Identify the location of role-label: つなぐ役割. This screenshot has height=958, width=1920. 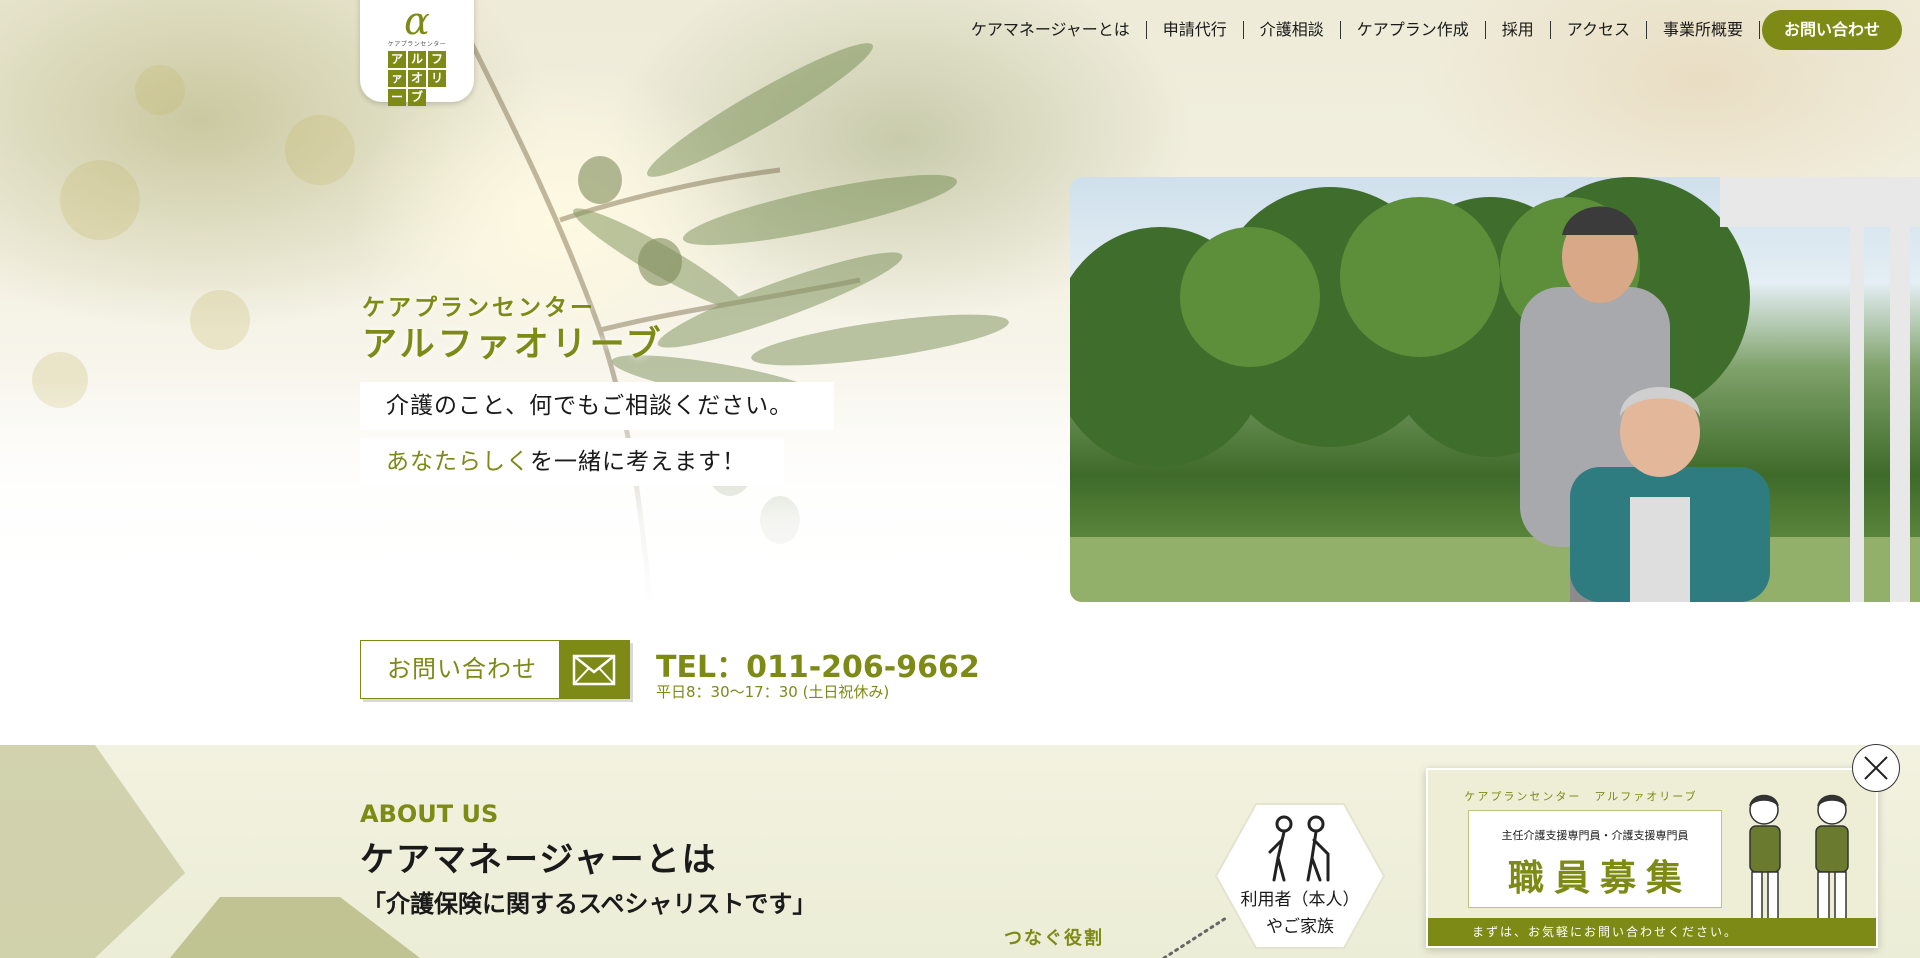
(1054, 938).